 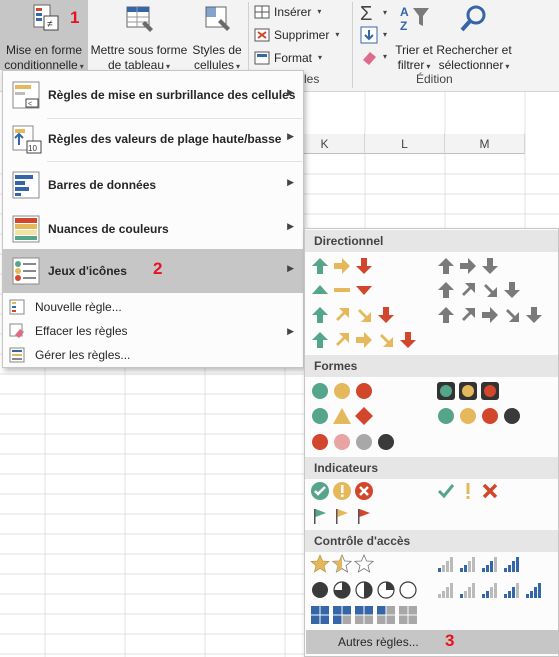 I want to click on menu-item-label: Règles des valeurs de plage haute/basse, so click(x=165, y=139).